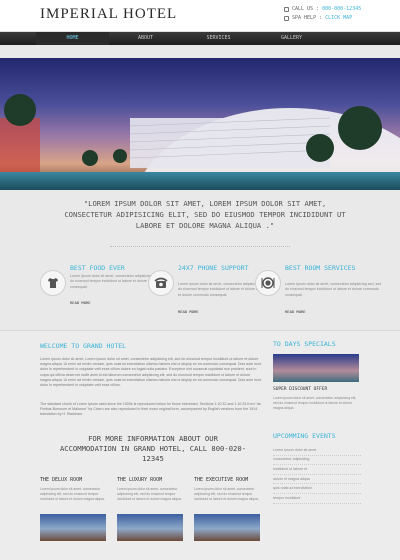 The image size is (400, 560). What do you see at coordinates (316, 368) in the screenshot?
I see `specials-image` at bounding box center [316, 368].